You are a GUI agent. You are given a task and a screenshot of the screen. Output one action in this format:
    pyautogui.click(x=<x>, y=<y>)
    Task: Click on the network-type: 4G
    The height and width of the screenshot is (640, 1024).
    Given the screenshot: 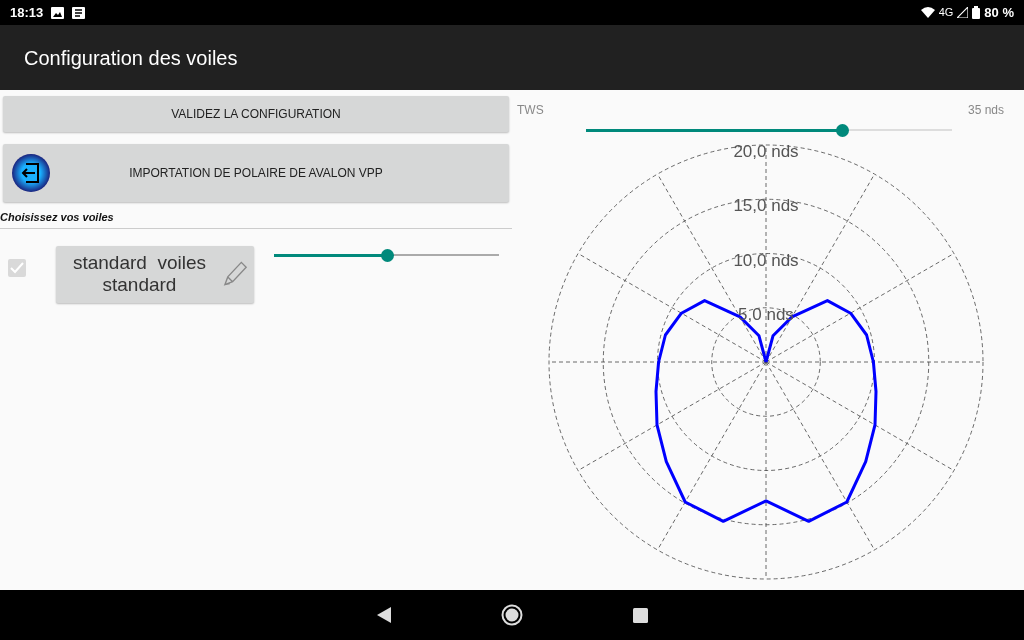 What is the action you would take?
    pyautogui.click(x=946, y=13)
    